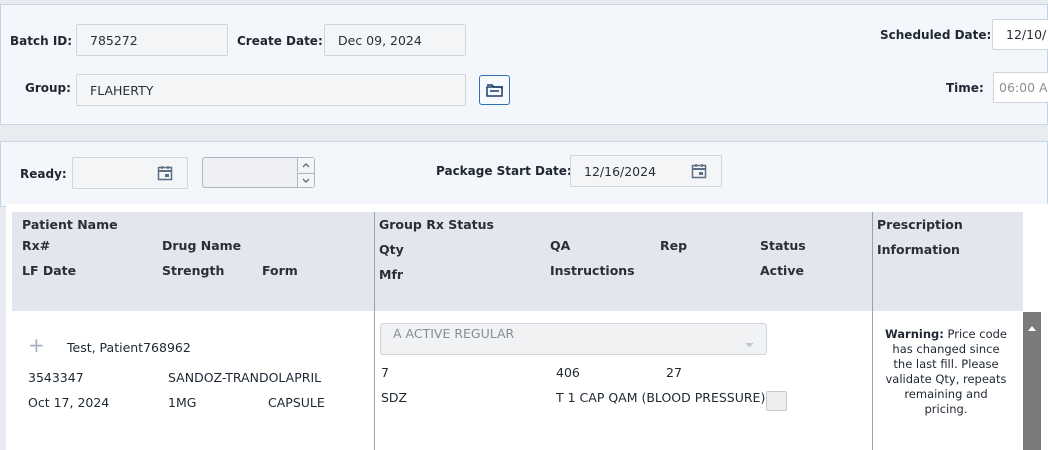 This screenshot has width=1048, height=450. I want to click on col-group-rx-status: Group Rx Status, so click(436, 224).